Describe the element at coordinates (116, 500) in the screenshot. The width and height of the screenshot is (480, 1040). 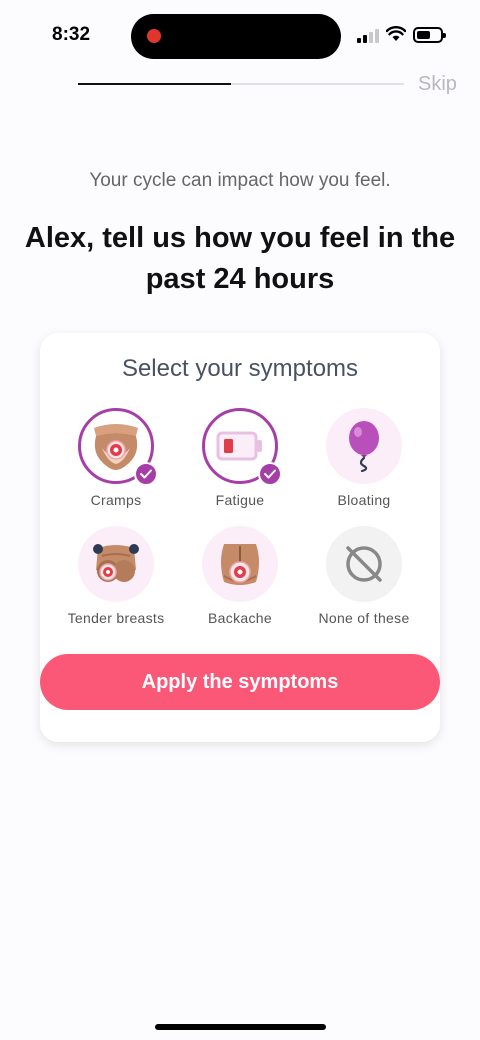
I see `symptom-label: Cramps` at that location.